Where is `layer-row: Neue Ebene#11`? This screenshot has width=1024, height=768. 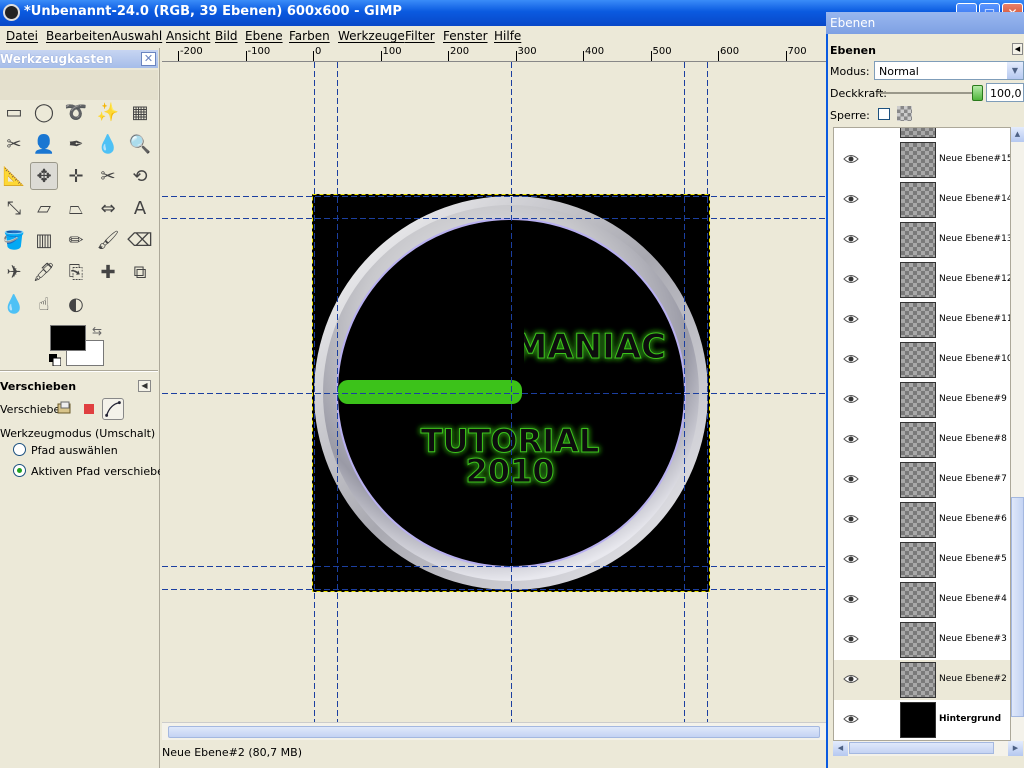 layer-row: Neue Ebene#11 is located at coordinates (922, 320).